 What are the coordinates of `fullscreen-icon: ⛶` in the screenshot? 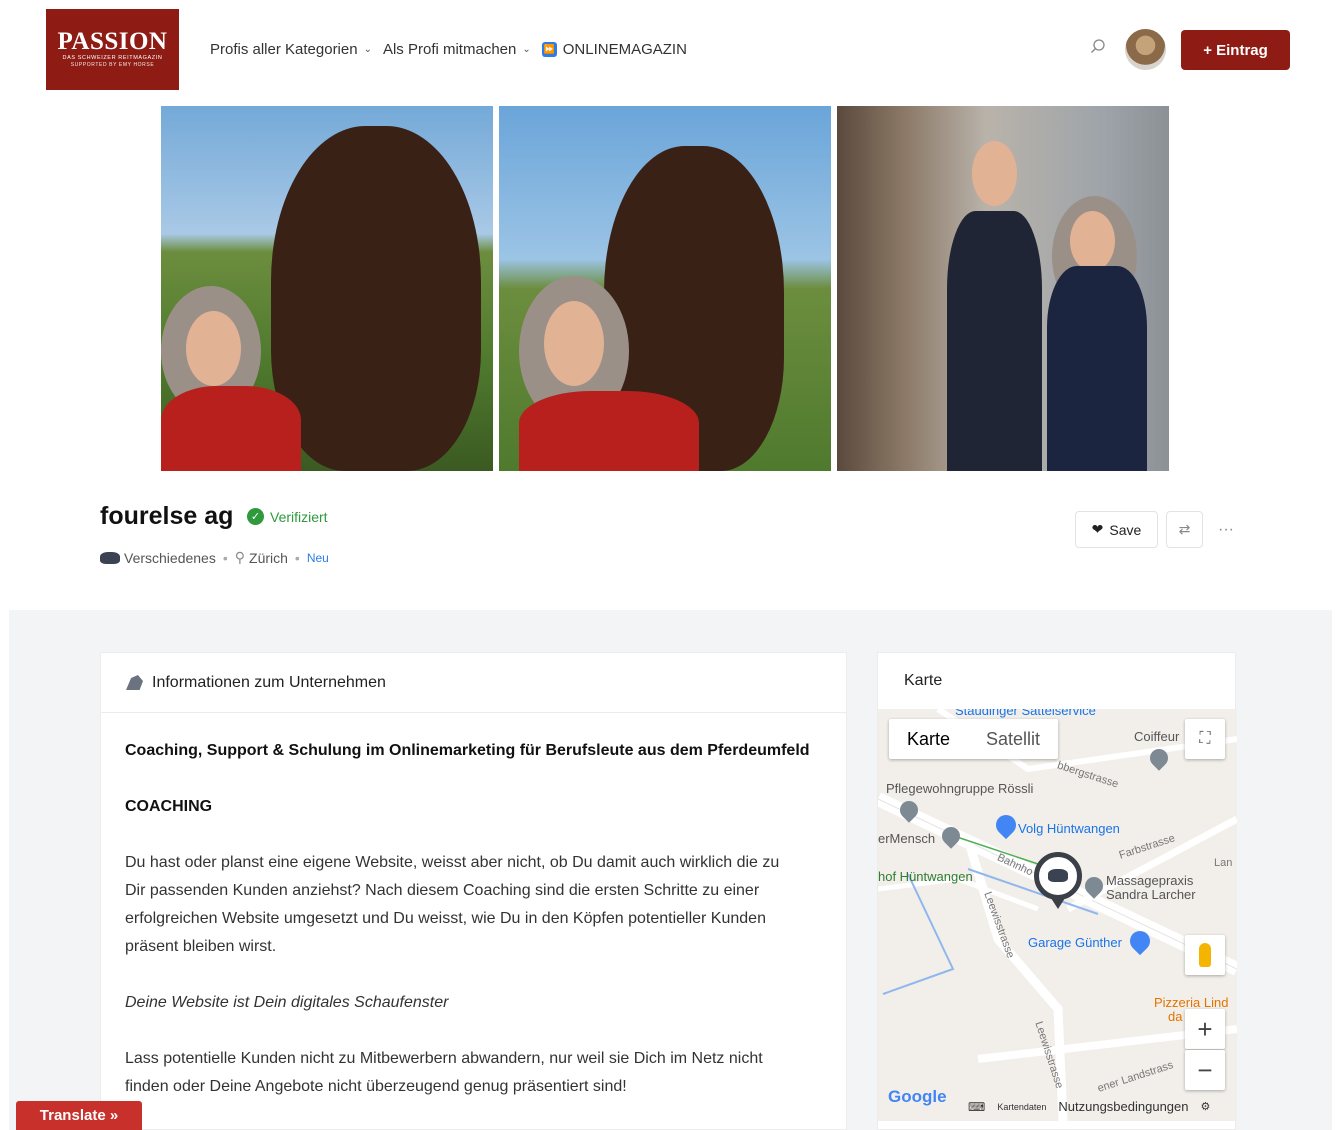 It's located at (1205, 738).